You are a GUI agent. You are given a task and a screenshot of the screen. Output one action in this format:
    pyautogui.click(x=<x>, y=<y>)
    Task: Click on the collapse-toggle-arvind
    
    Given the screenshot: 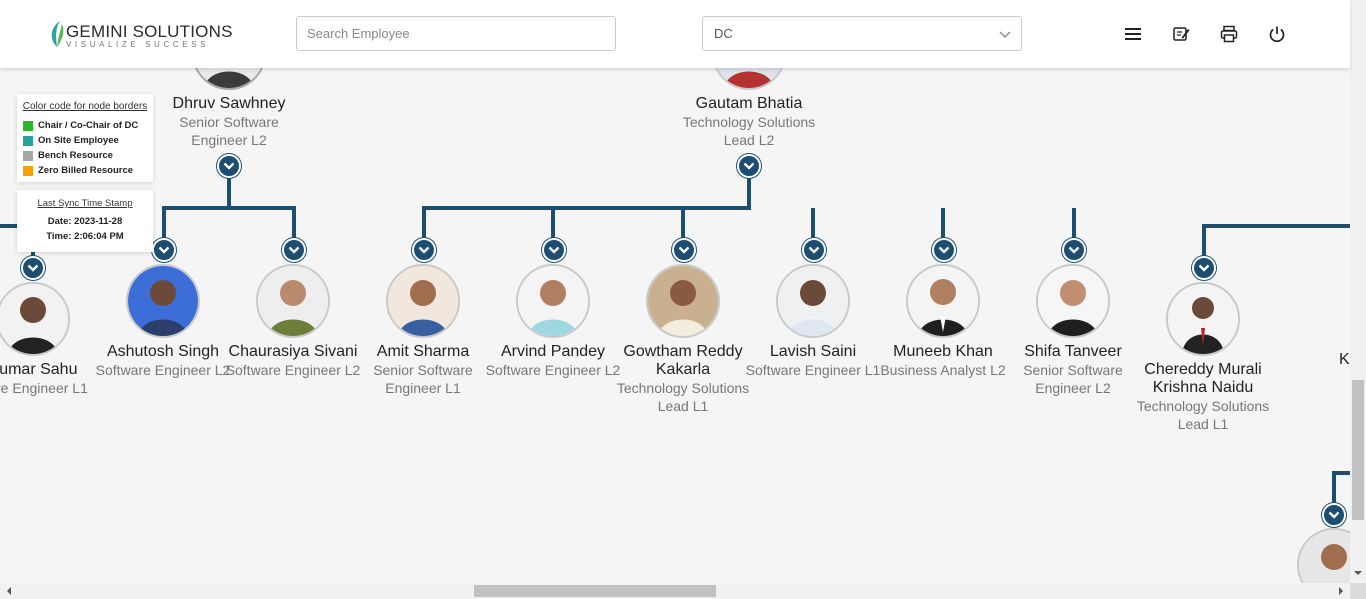 What is the action you would take?
    pyautogui.click(x=554, y=250)
    